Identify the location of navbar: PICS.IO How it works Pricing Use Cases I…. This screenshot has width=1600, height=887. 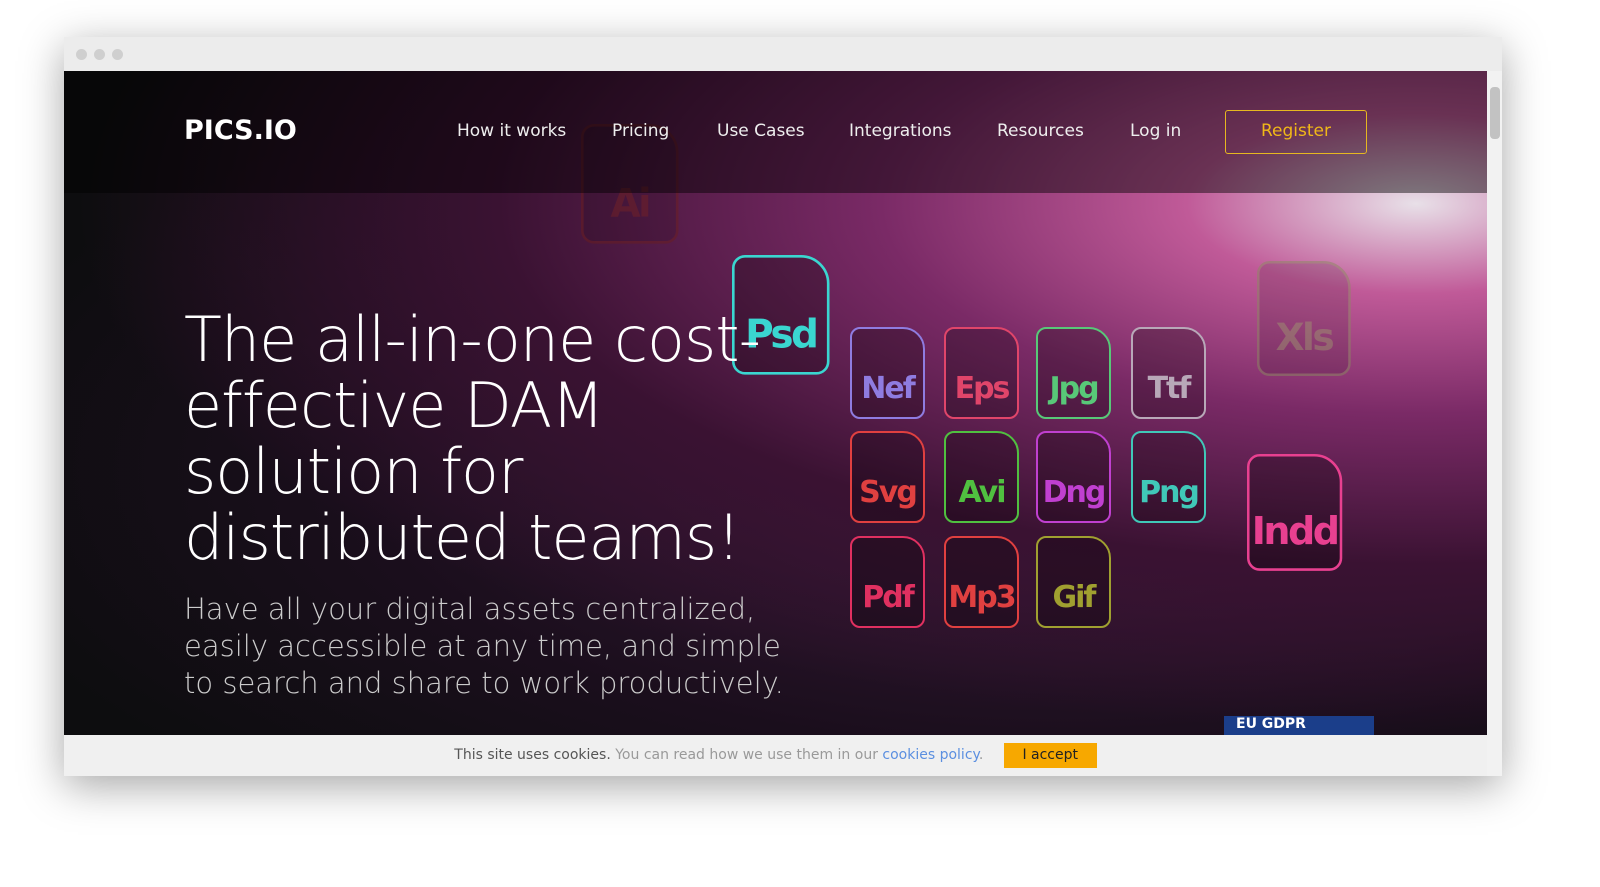
(775, 132).